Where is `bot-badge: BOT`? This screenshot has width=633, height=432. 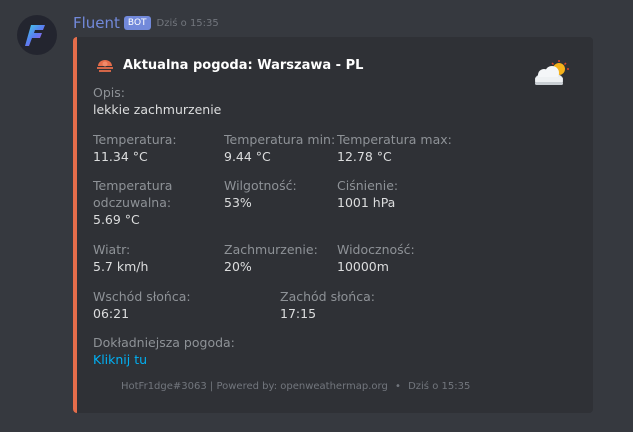
bot-badge: BOT is located at coordinates (137, 23).